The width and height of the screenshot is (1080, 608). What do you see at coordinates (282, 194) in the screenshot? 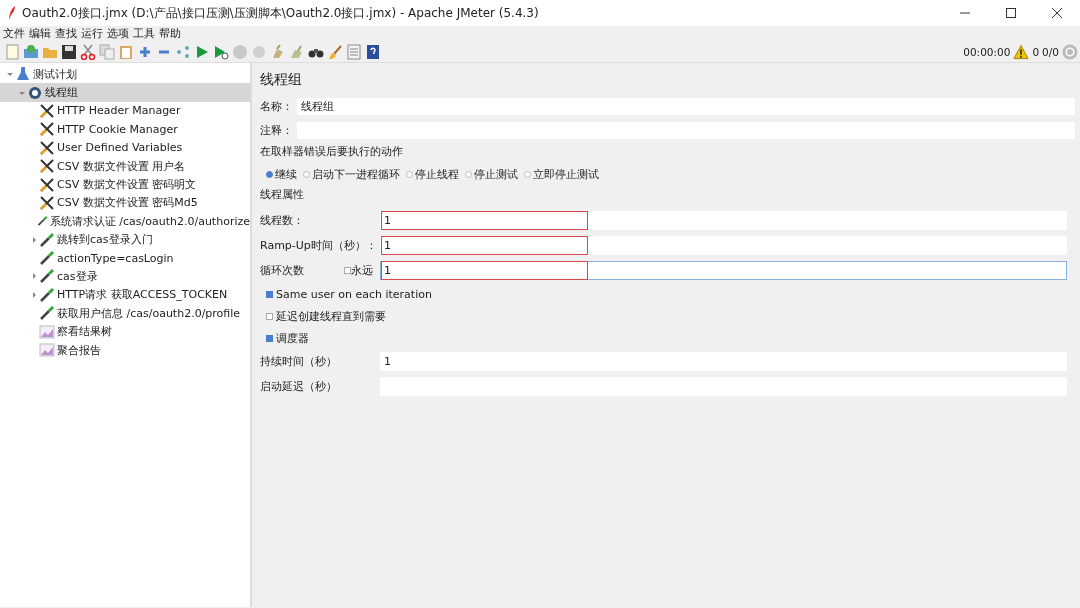
I see `section-title: 线程属性` at bounding box center [282, 194].